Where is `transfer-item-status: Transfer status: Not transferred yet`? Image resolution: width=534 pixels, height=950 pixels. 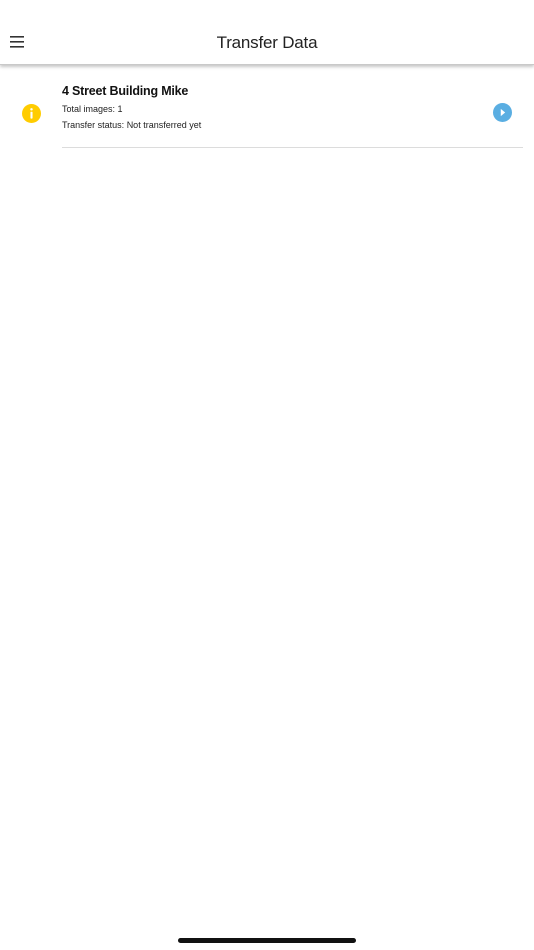 transfer-item-status: Transfer status: Not transferred yet is located at coordinates (132, 125).